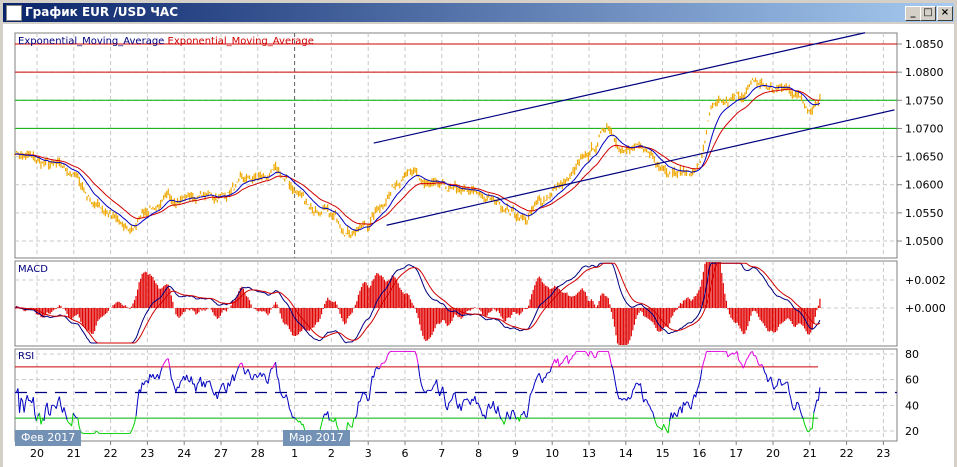 This screenshot has height=467, width=957. What do you see at coordinates (924, 100) in the screenshot?
I see `price-tick-label: 1.0750` at bounding box center [924, 100].